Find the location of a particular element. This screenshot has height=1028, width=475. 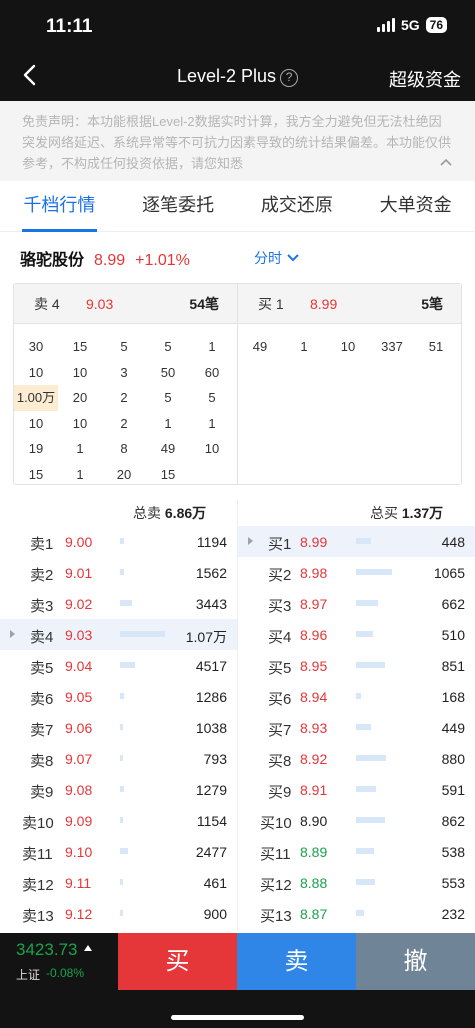

sell-queue-header: 卖 4 9.03 54笔 is located at coordinates (125, 304).